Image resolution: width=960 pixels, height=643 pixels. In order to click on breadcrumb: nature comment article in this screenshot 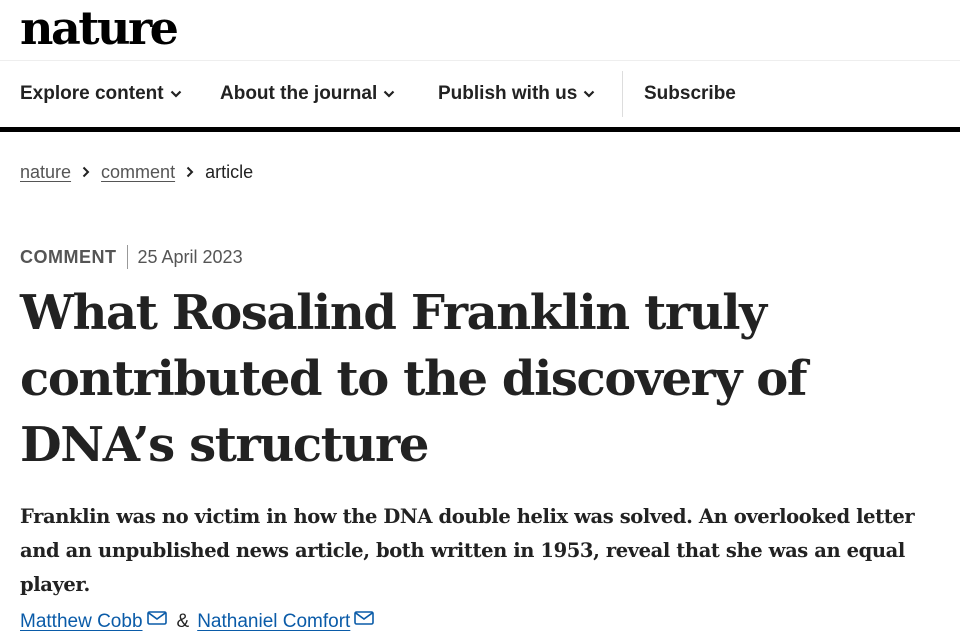, I will do `click(136, 172)`.